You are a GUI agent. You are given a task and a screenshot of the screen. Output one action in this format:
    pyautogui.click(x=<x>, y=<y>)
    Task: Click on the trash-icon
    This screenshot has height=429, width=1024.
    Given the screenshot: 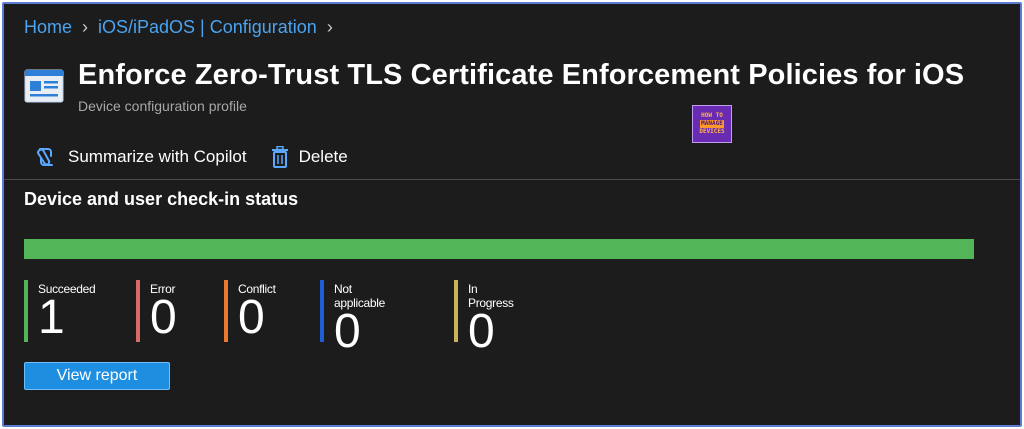 What is the action you would take?
    pyautogui.click(x=280, y=157)
    